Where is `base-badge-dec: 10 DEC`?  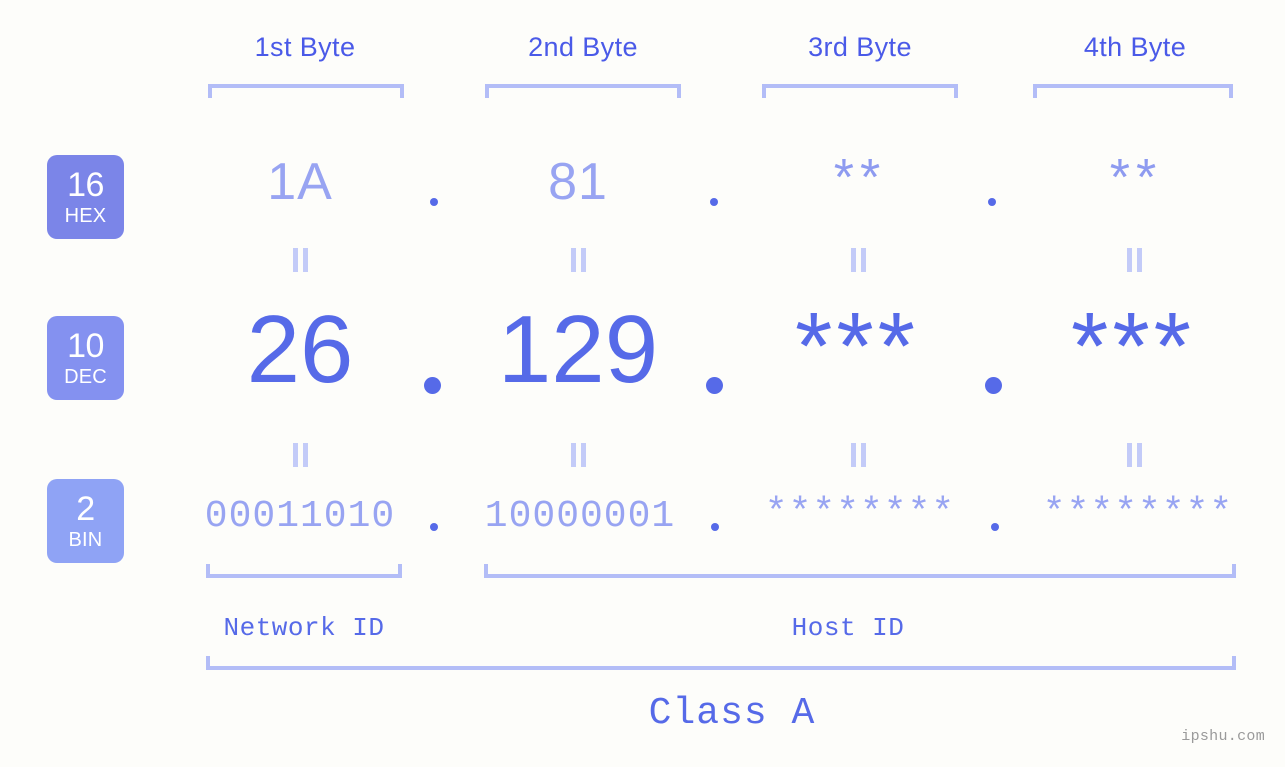
base-badge-dec: 10 DEC is located at coordinates (85, 358).